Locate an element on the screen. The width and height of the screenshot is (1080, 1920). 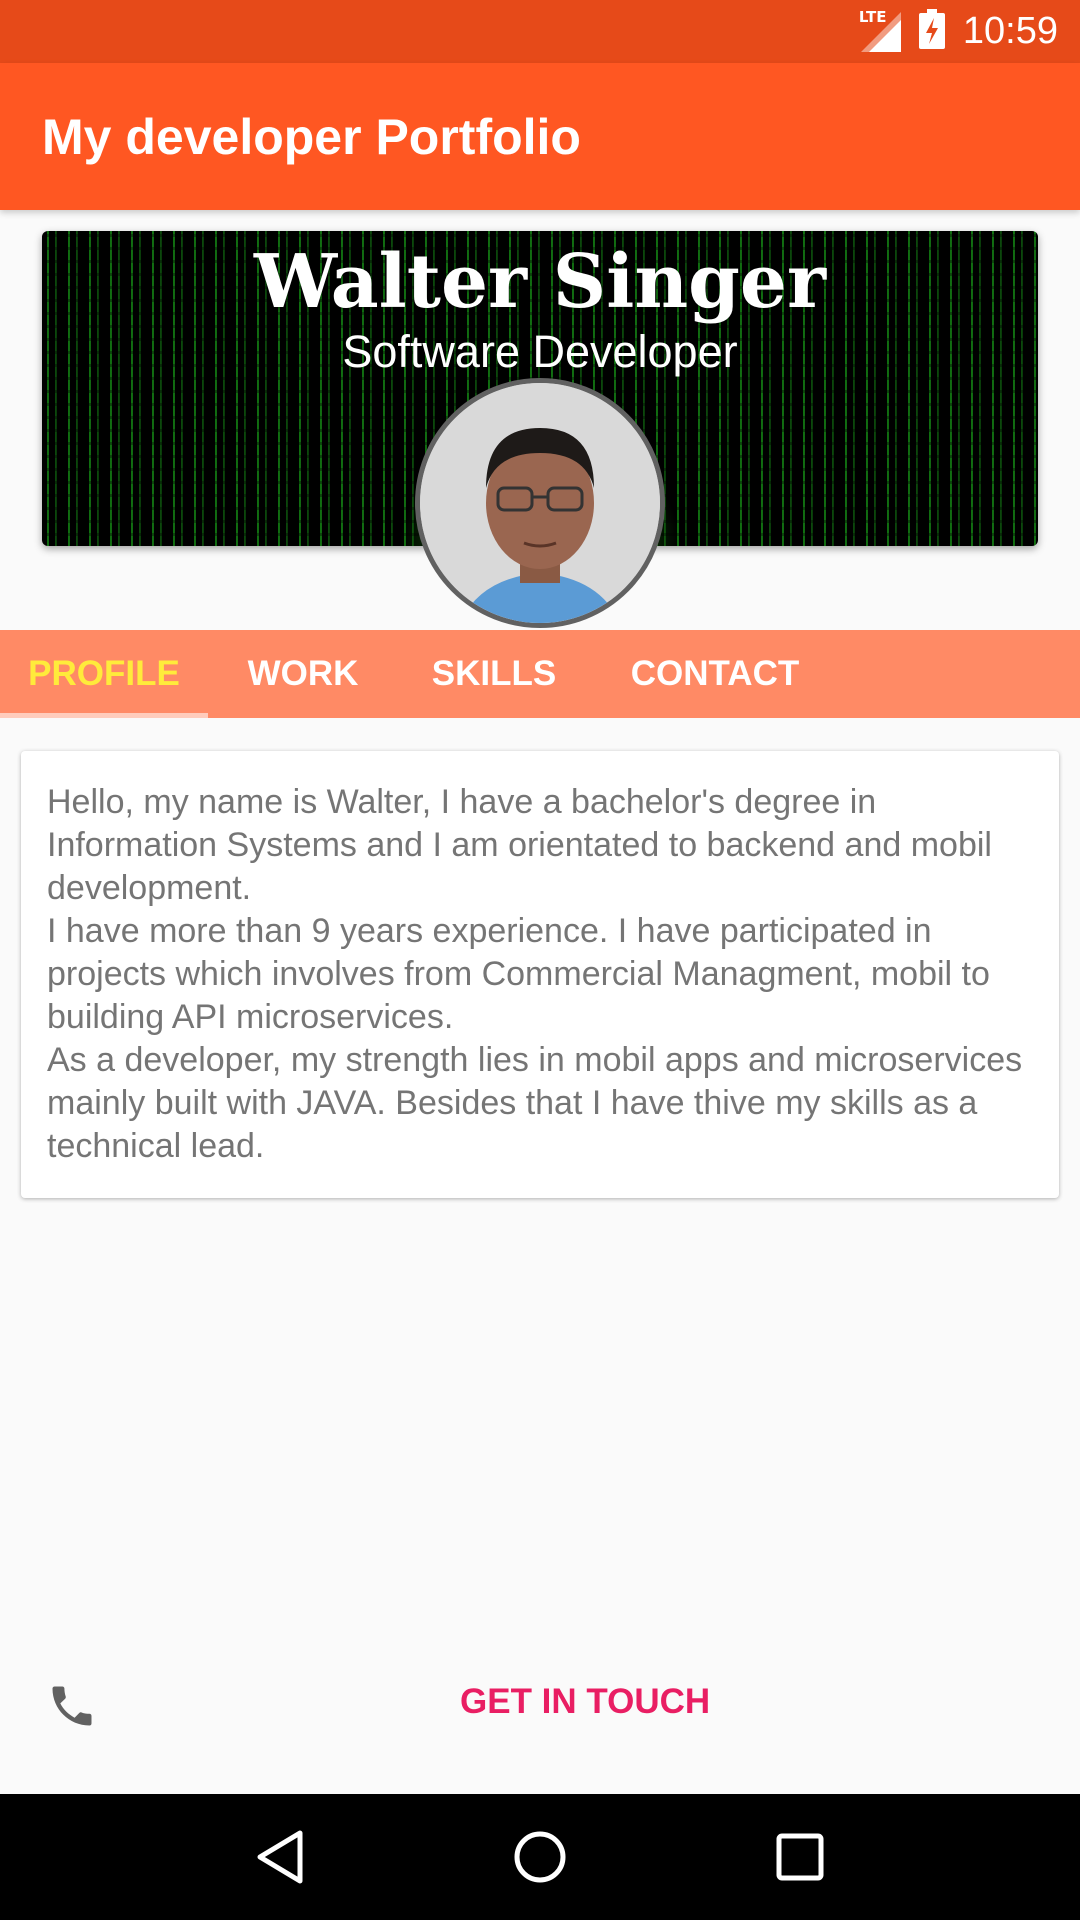
avatar is located at coordinates (540, 503).